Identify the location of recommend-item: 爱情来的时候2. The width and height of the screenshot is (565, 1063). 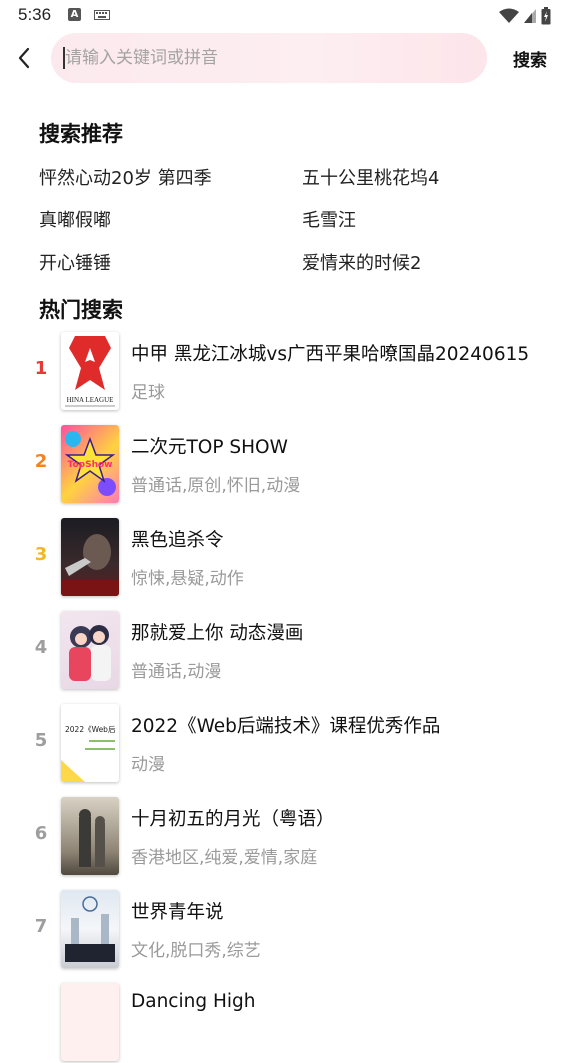
(361, 262).